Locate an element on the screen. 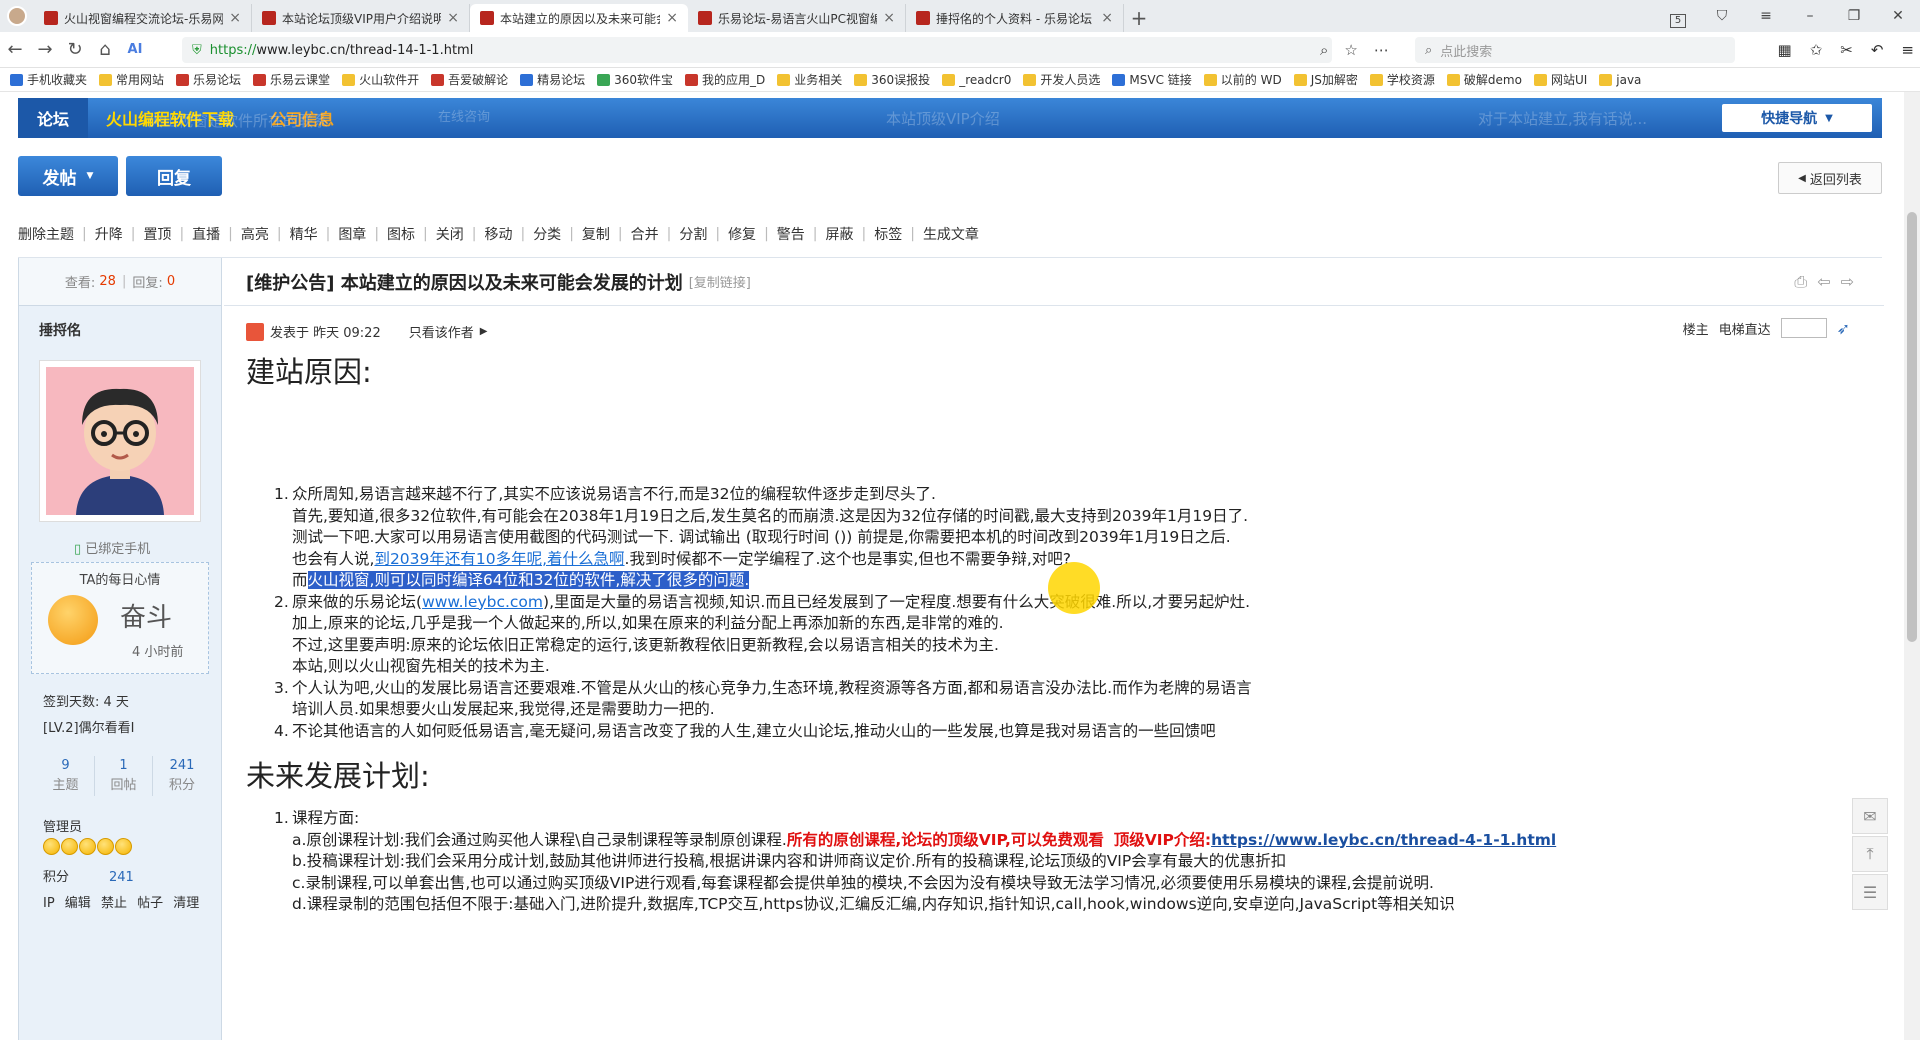  mod-tool-item: 标签 is located at coordinates (888, 234).